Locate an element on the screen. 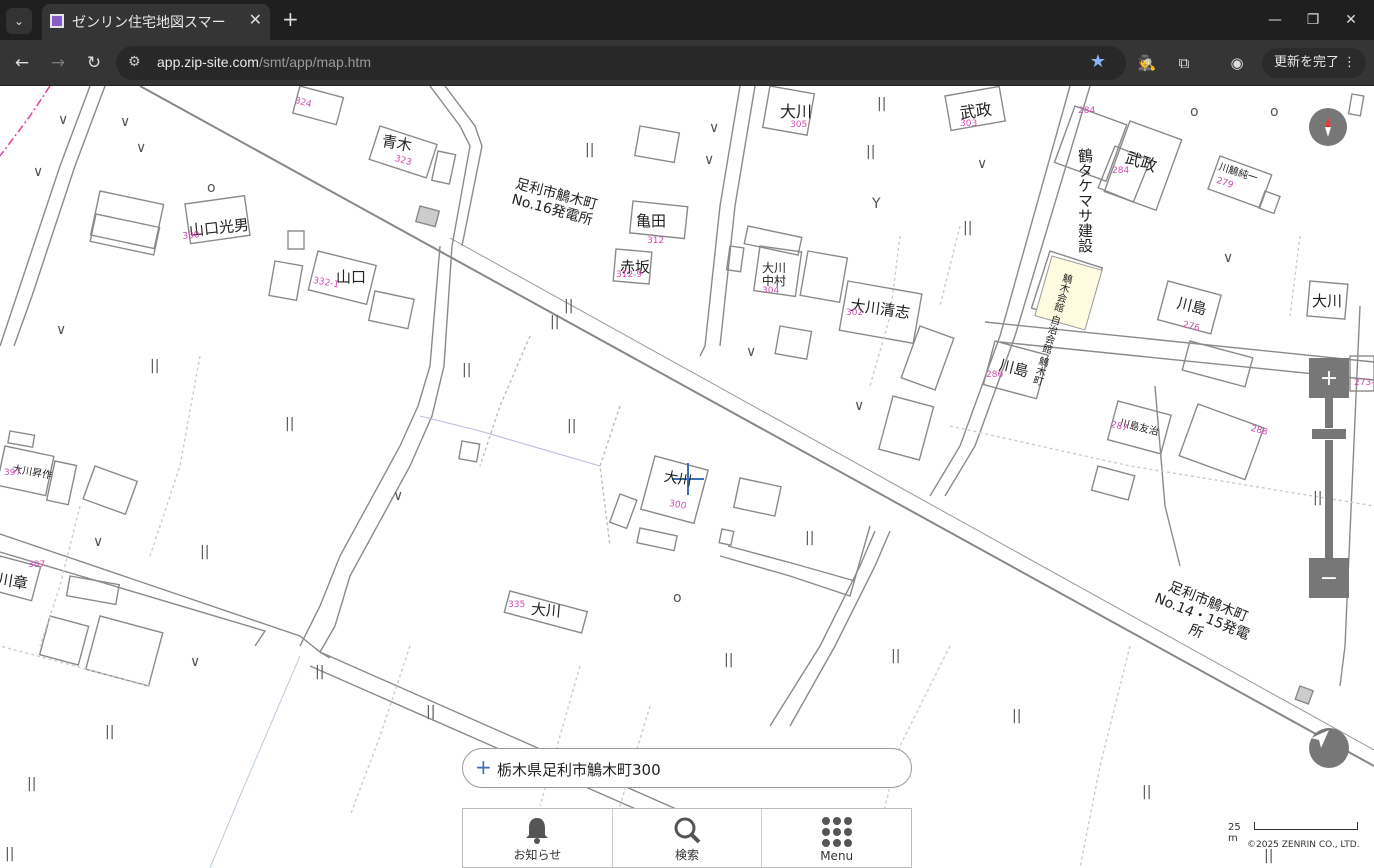 Image resolution: width=1374 pixels, height=868 pixels. parcel-number: 303 is located at coordinates (969, 124).